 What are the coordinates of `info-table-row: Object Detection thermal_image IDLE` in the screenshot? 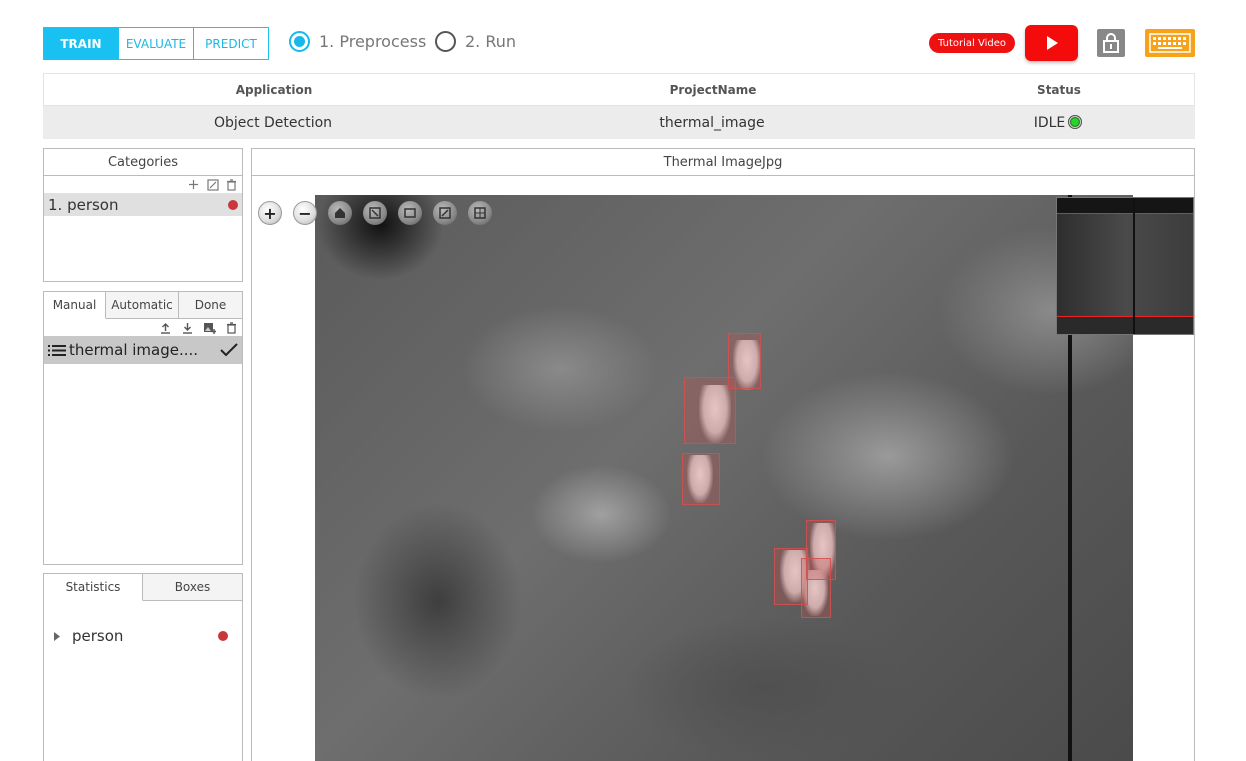 It's located at (619, 122).